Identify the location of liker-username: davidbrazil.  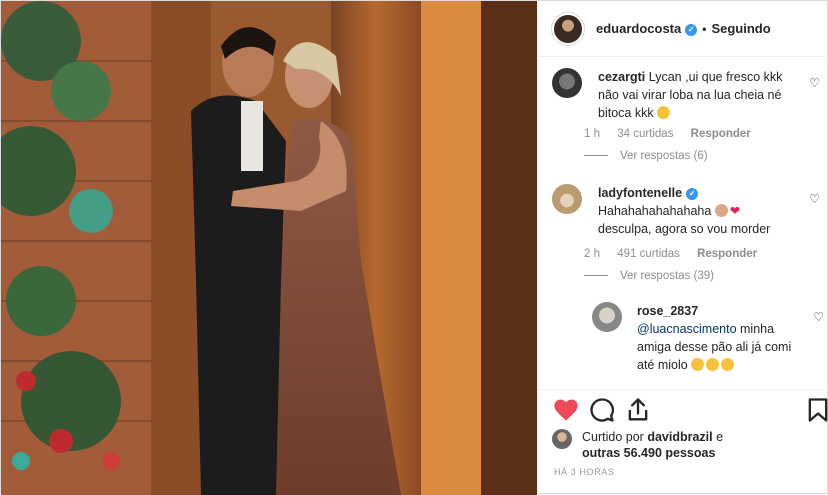
(679, 437).